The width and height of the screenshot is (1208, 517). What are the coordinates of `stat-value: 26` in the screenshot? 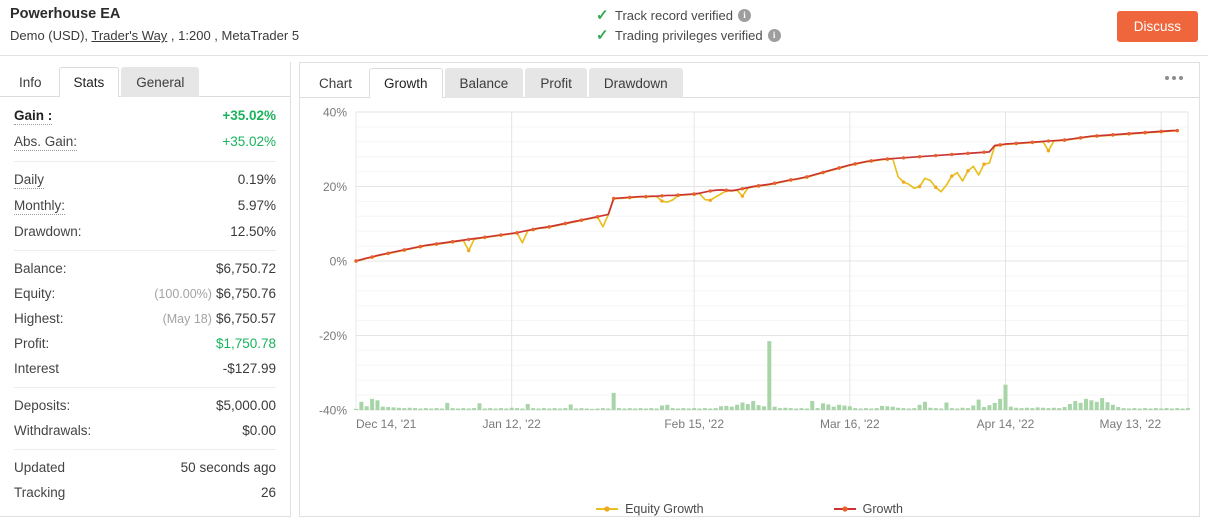 It's located at (268, 492).